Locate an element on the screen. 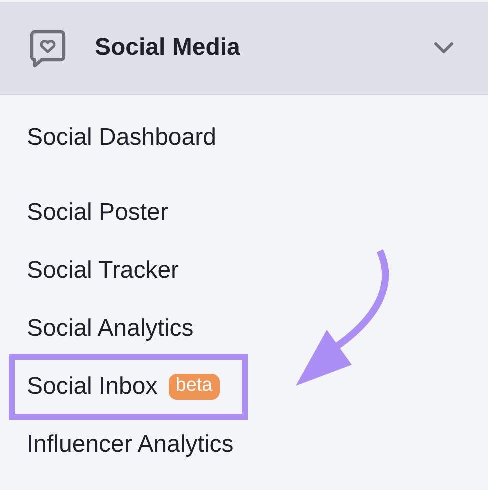  menu-item: Social Inbox beta is located at coordinates (128, 387).